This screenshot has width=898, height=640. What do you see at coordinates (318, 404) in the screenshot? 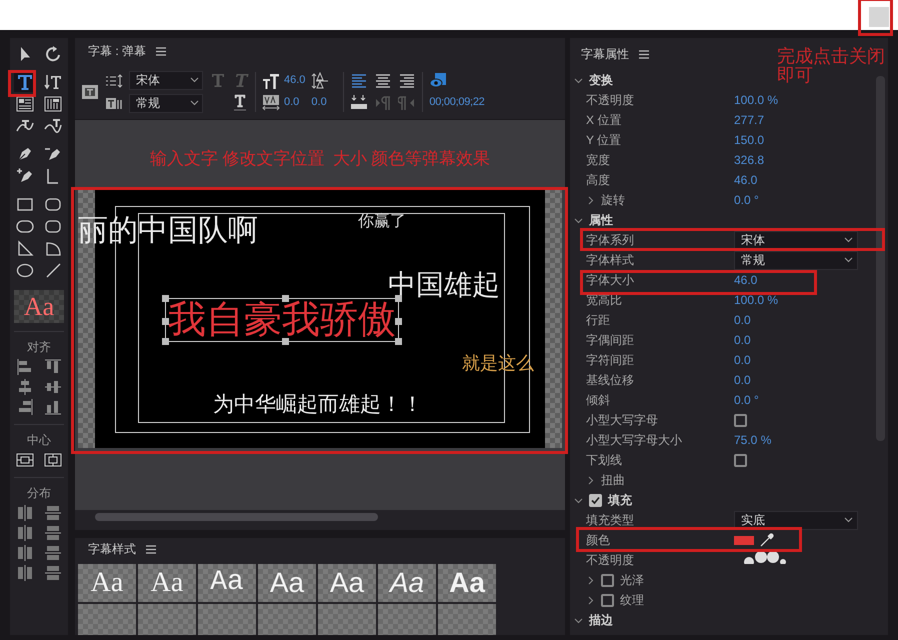
I see `caption-text: 为中华崛起而雄起！！` at bounding box center [318, 404].